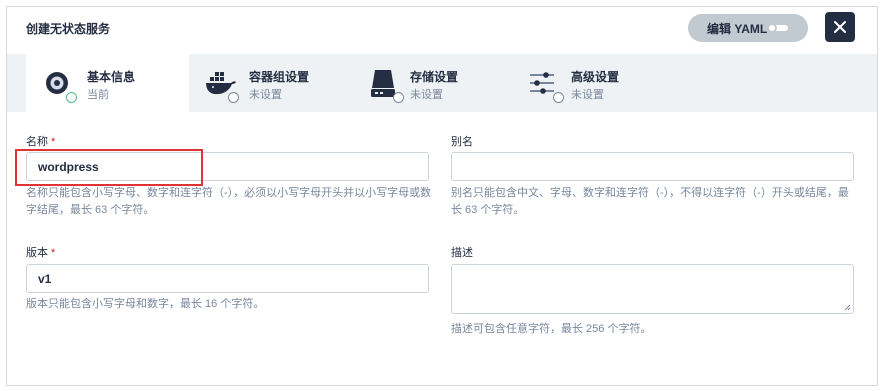  What do you see at coordinates (68, 29) in the screenshot?
I see `dialog-title: 创建无状态服务` at bounding box center [68, 29].